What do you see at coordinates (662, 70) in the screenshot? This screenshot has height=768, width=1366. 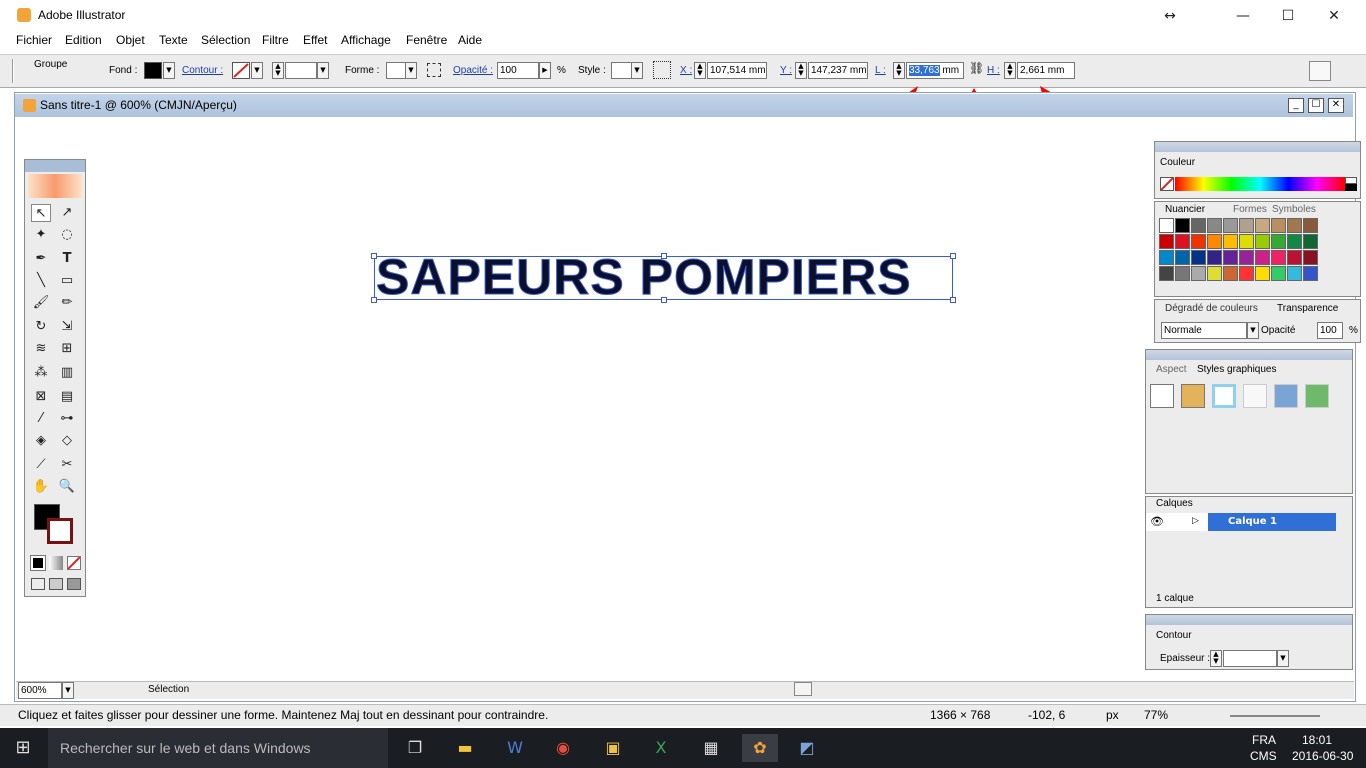 I see `align-icon` at bounding box center [662, 70].